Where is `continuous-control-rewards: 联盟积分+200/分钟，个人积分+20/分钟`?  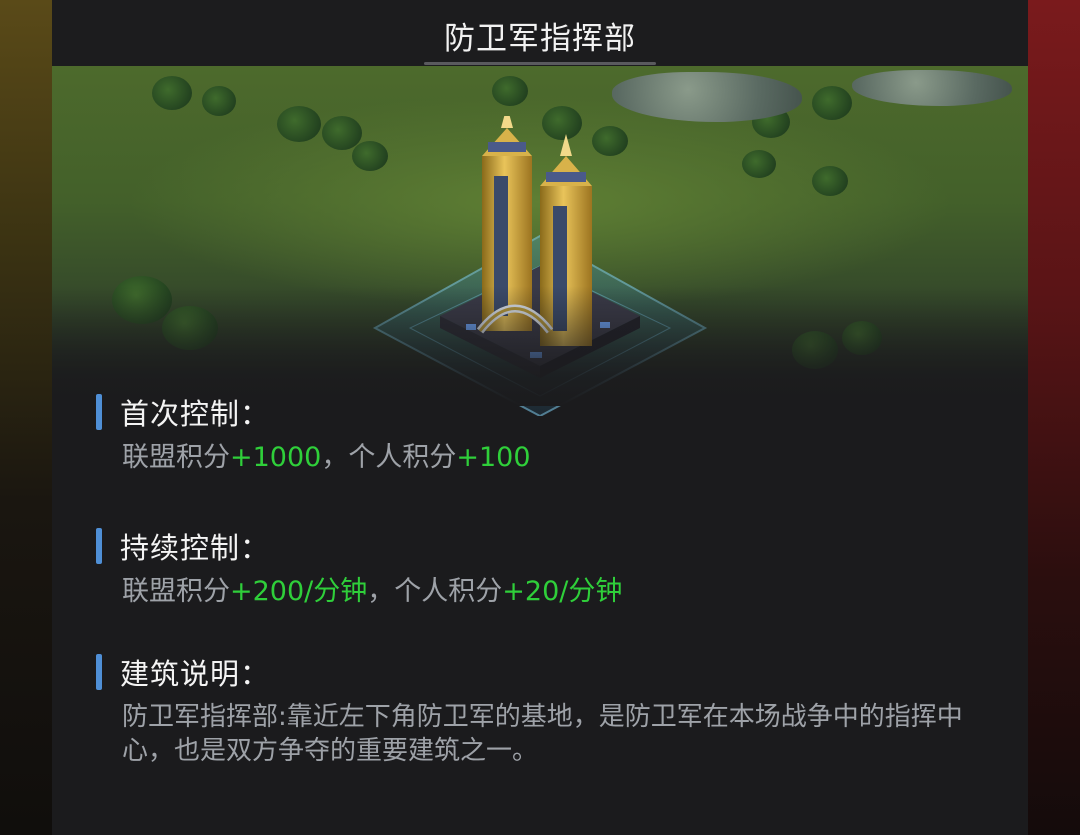 continuous-control-rewards: 联盟积分+200/分钟，个人积分+20/分钟 is located at coordinates (559, 592).